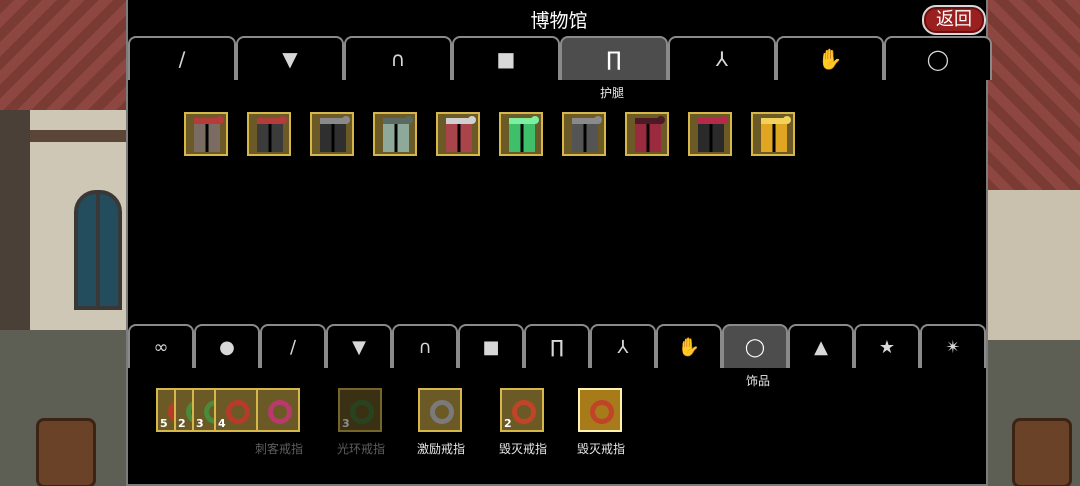  I want to click on page-title: 博物馆, so click(559, 21).